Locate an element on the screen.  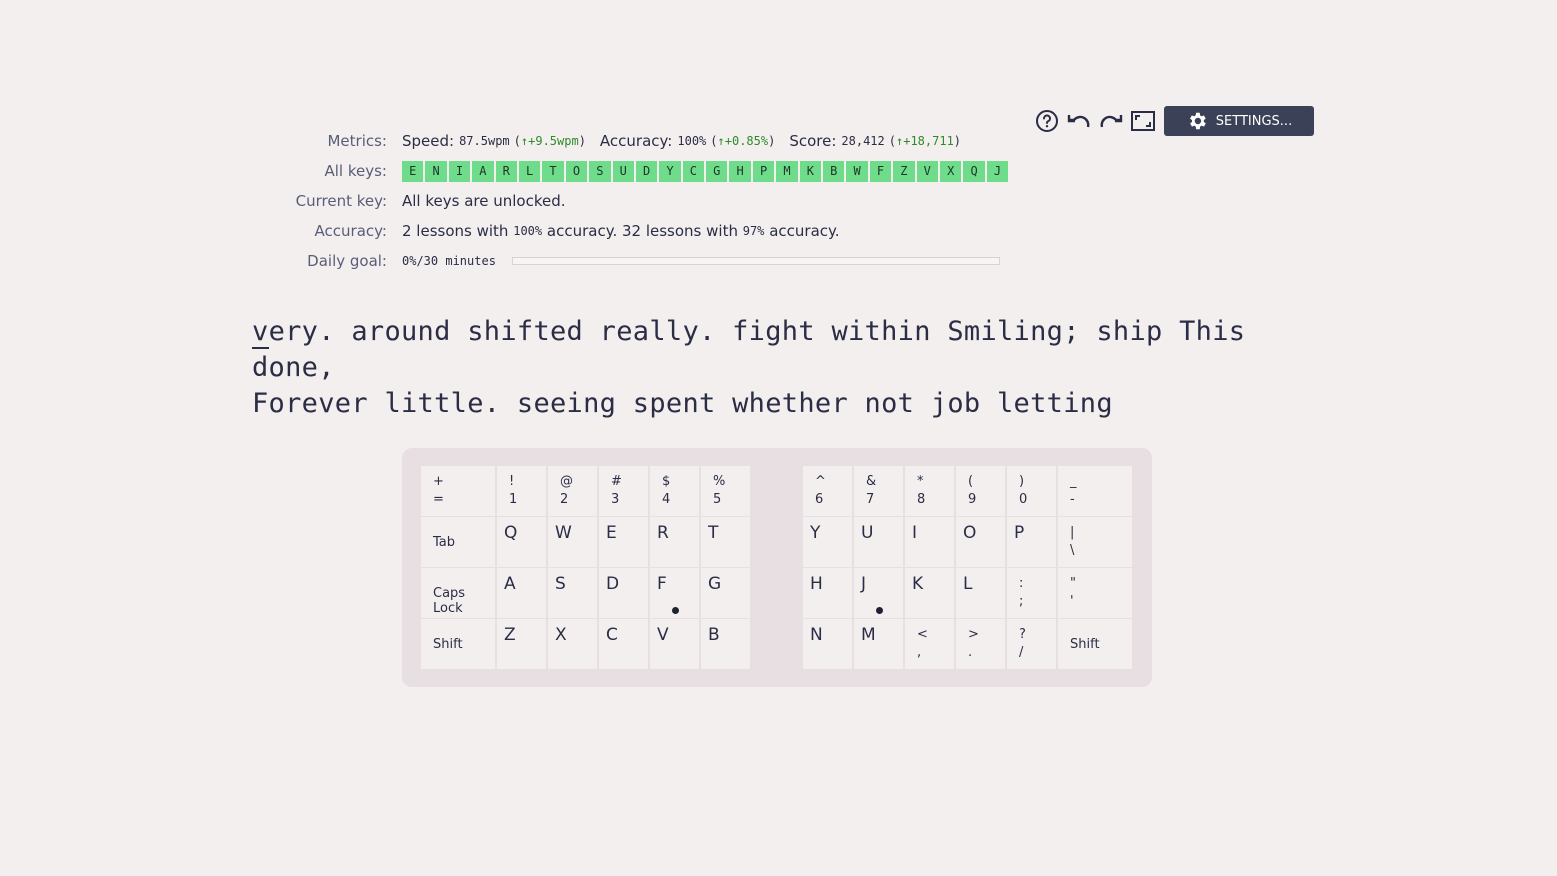
key-j: J is located at coordinates (878, 593).